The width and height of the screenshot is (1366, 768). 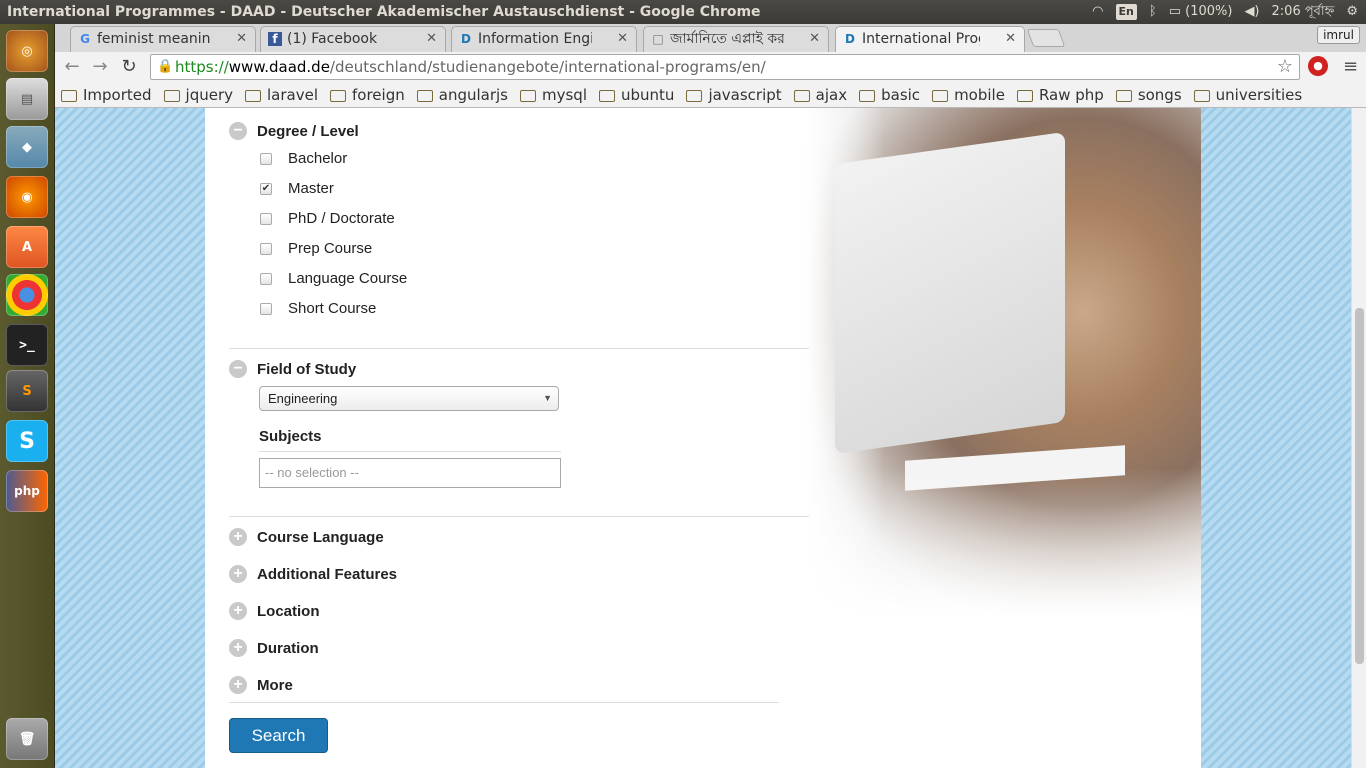 What do you see at coordinates (734, 95) in the screenshot?
I see `bookmark-folder: javascript` at bounding box center [734, 95].